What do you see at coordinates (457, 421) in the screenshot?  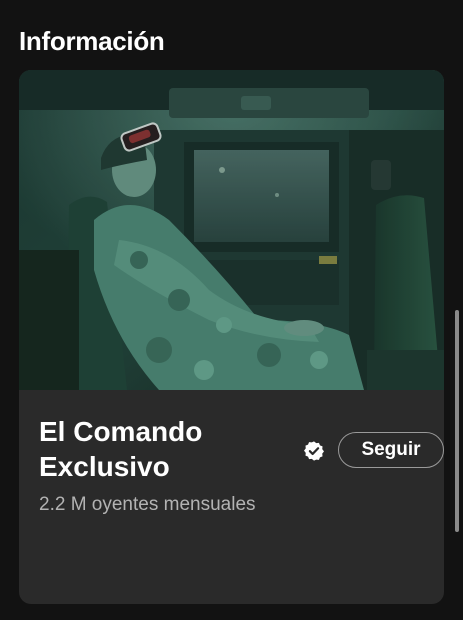 I see `scrollbar` at bounding box center [457, 421].